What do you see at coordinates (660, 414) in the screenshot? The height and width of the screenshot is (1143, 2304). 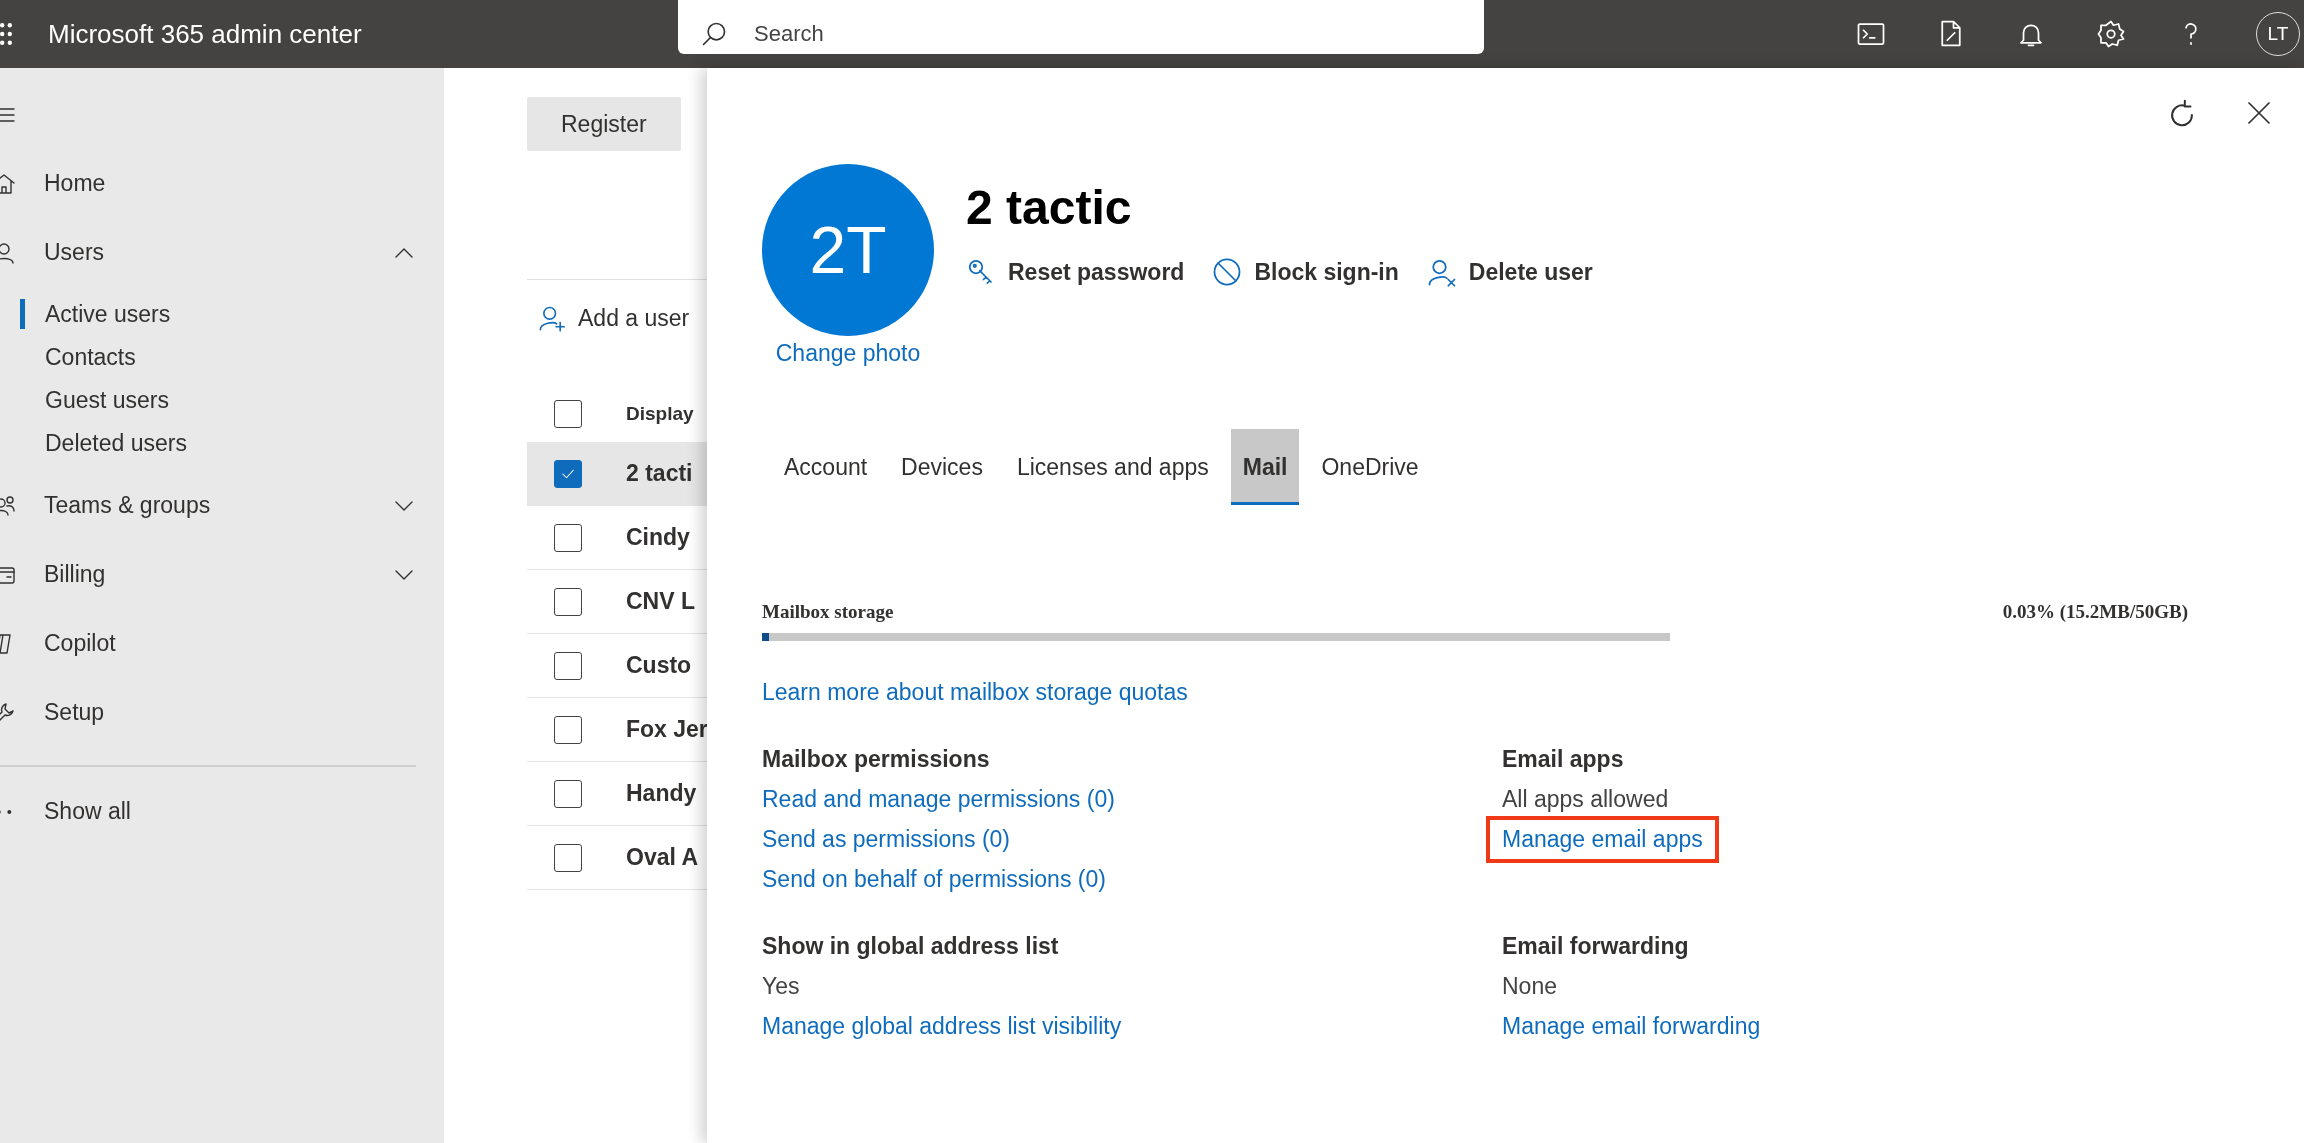 I see `column-header: Display` at bounding box center [660, 414].